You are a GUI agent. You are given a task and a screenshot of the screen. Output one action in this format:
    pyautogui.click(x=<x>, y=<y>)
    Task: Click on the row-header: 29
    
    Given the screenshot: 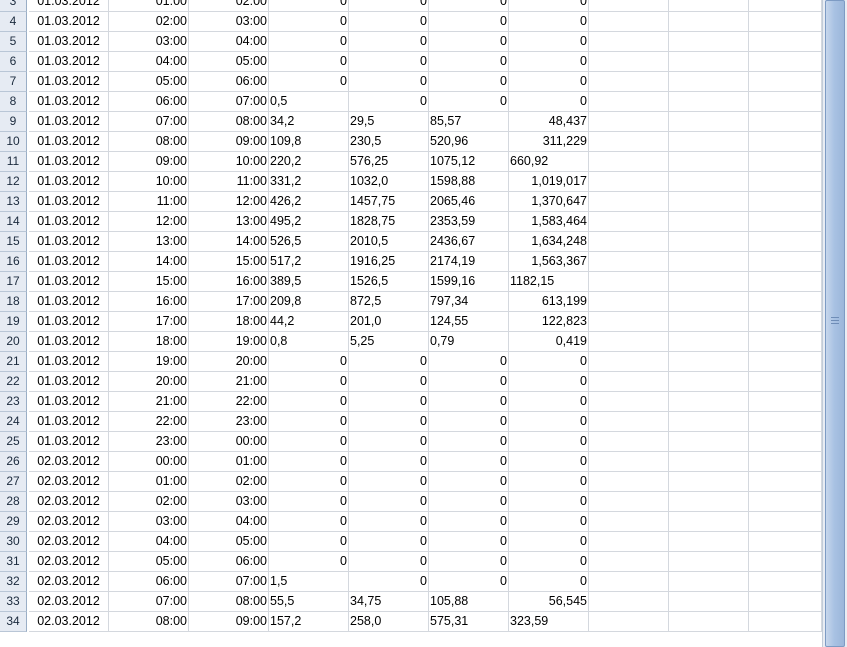 What is the action you would take?
    pyautogui.click(x=13, y=522)
    